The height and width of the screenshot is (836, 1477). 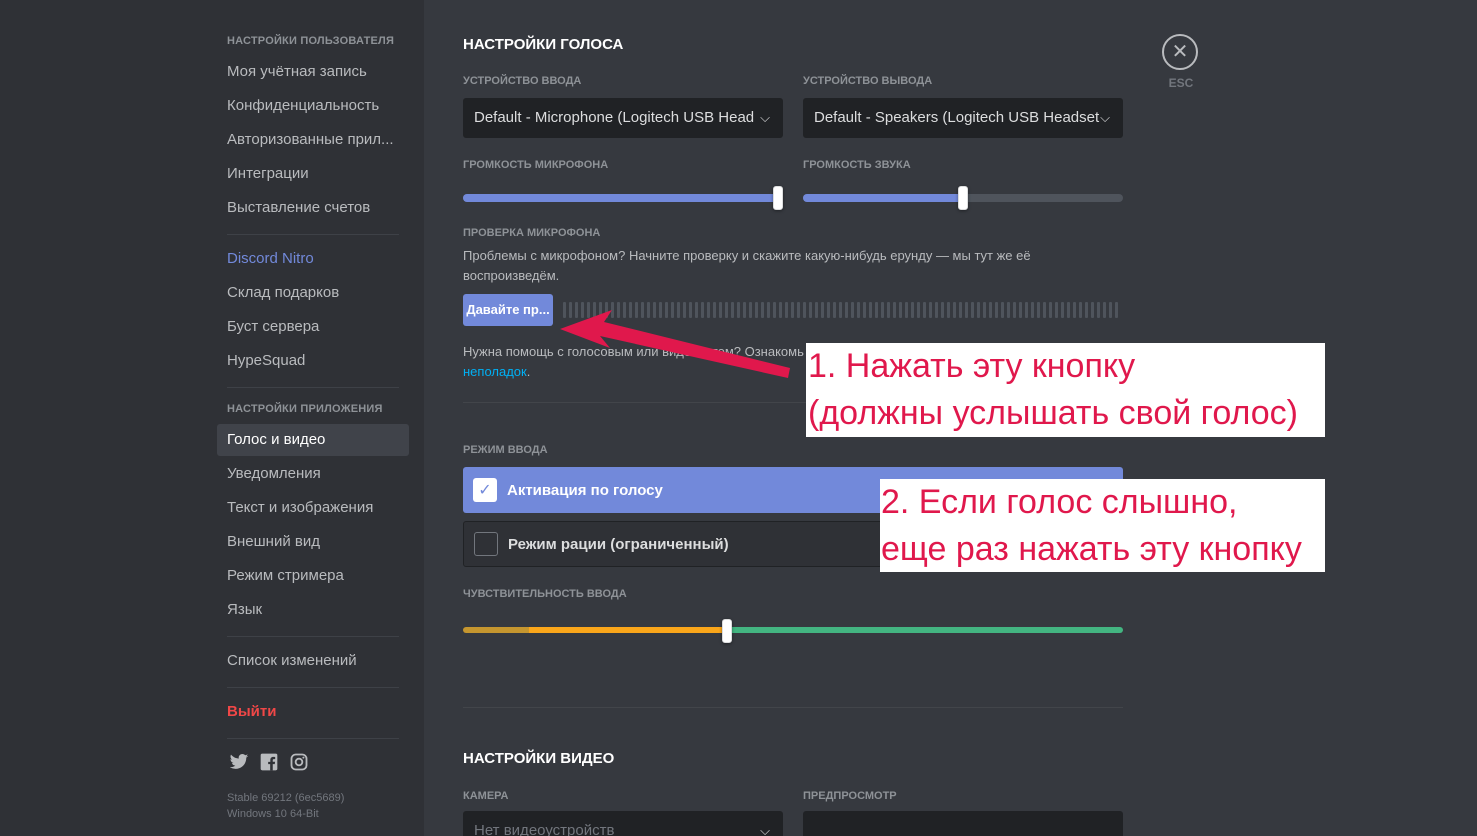 I want to click on os-text: Windows 10 64-Bit, so click(x=273, y=814).